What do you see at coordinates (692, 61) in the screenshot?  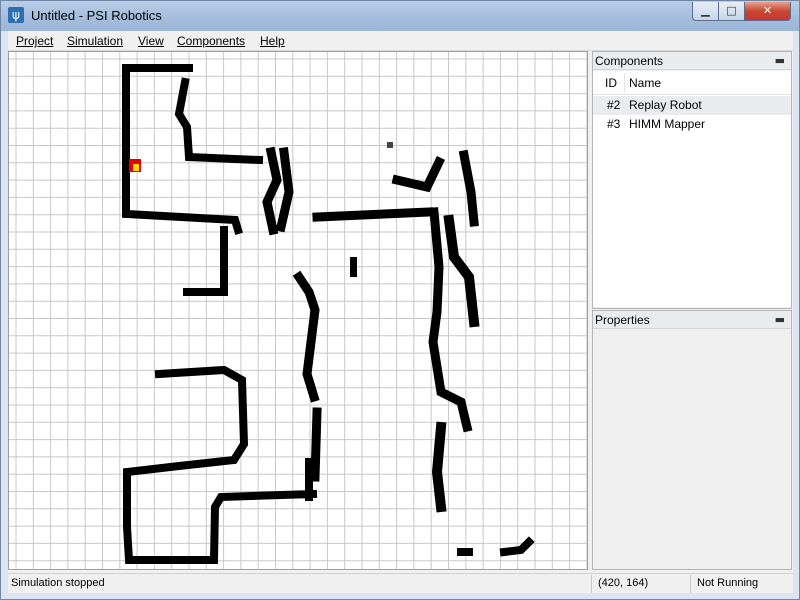 I see `components-panel-header: Components ▬` at bounding box center [692, 61].